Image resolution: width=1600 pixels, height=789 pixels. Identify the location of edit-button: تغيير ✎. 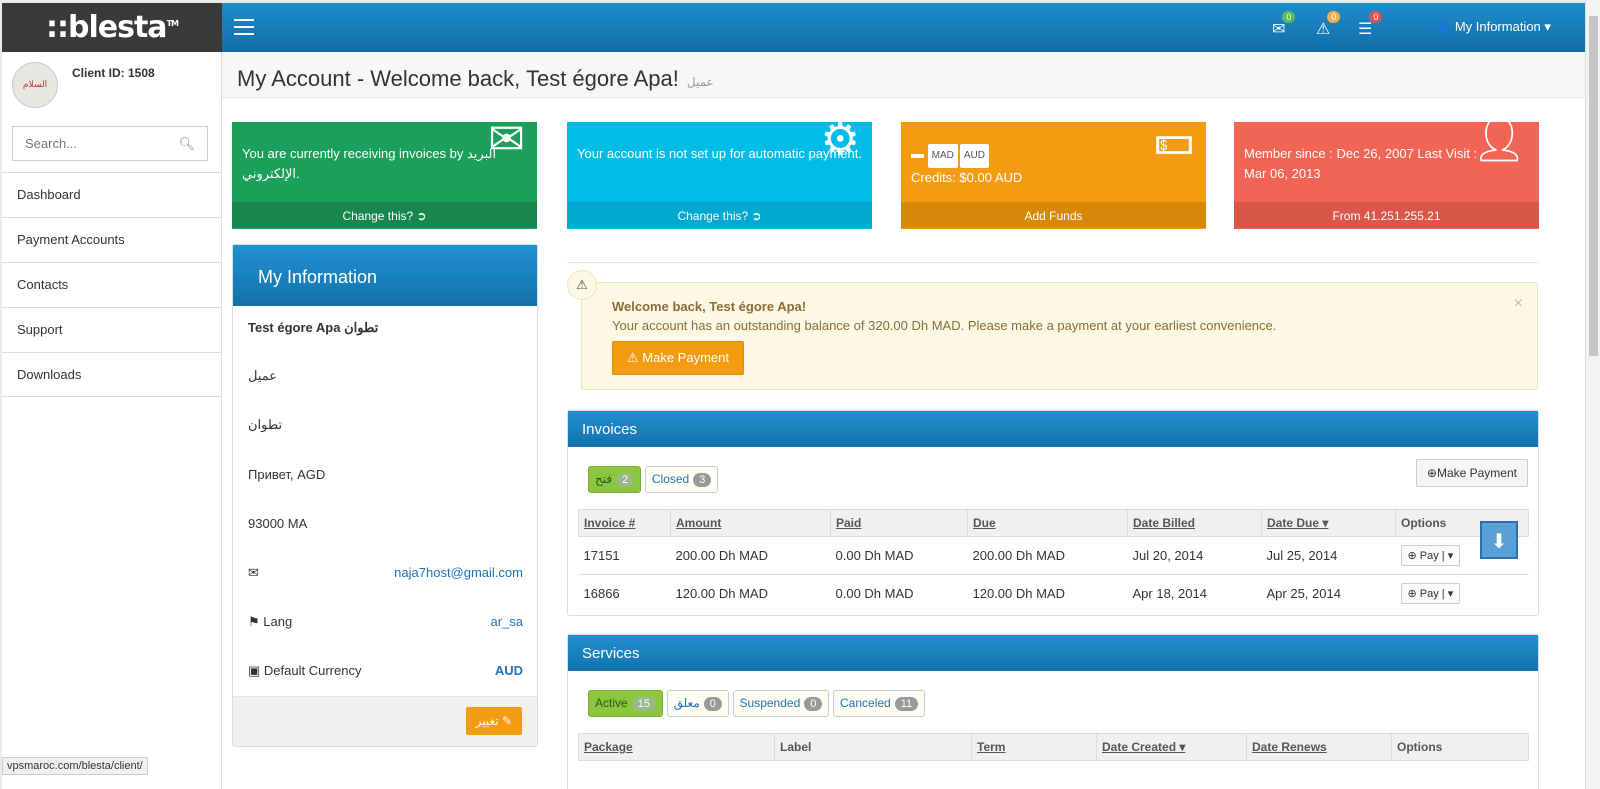
(493, 721).